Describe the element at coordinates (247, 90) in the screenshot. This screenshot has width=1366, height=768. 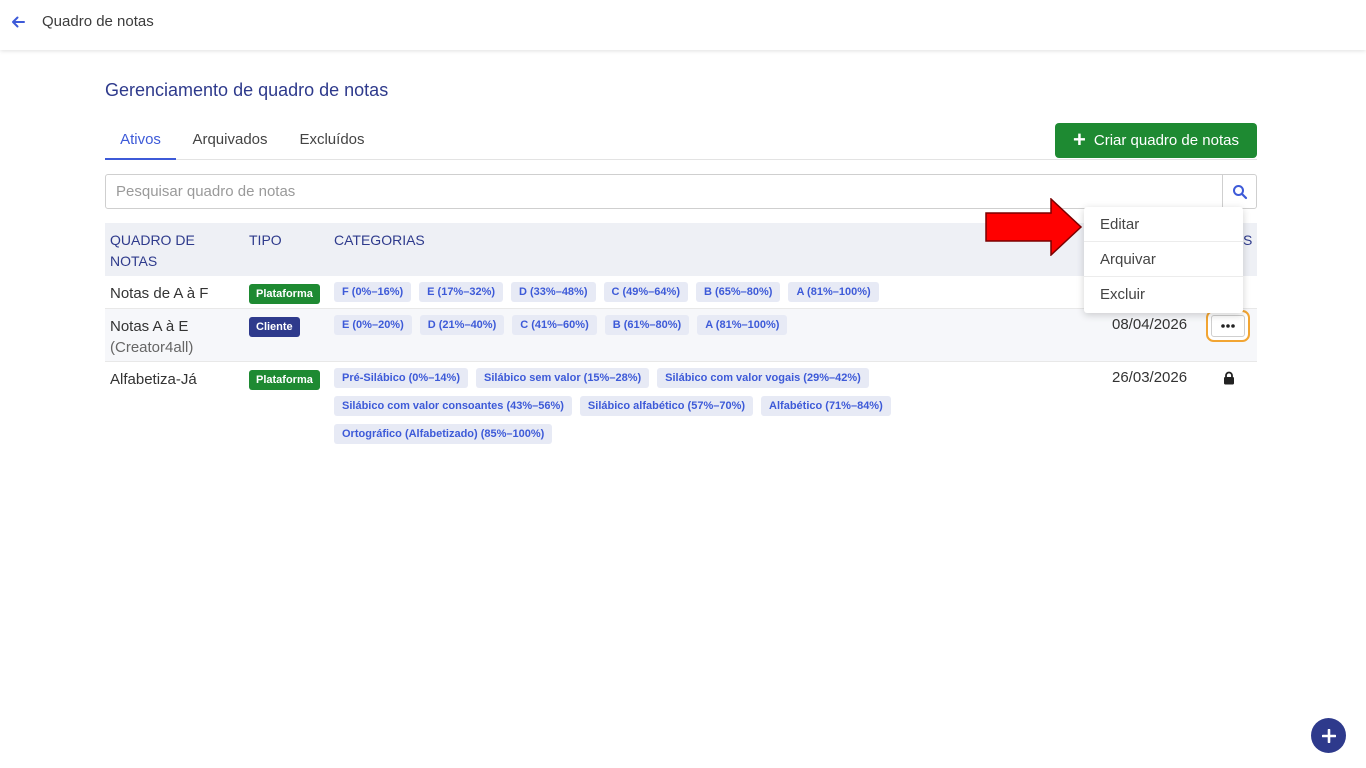
I see `page-title: Gerenciamento de quadro de notas` at that location.